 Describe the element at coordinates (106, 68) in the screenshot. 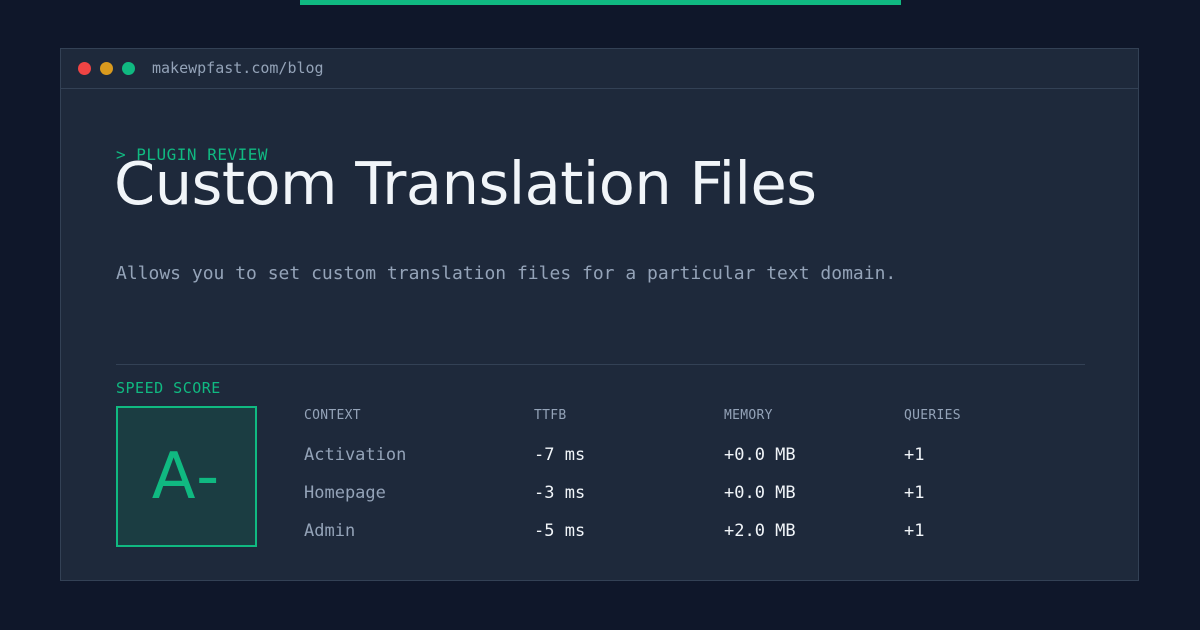

I see `minimize-dot-icon` at that location.